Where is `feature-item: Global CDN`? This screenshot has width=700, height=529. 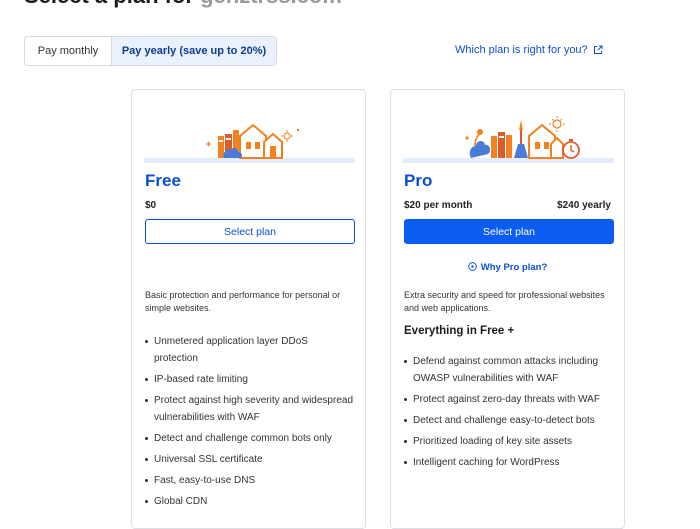 feature-item: Global CDN is located at coordinates (249, 501).